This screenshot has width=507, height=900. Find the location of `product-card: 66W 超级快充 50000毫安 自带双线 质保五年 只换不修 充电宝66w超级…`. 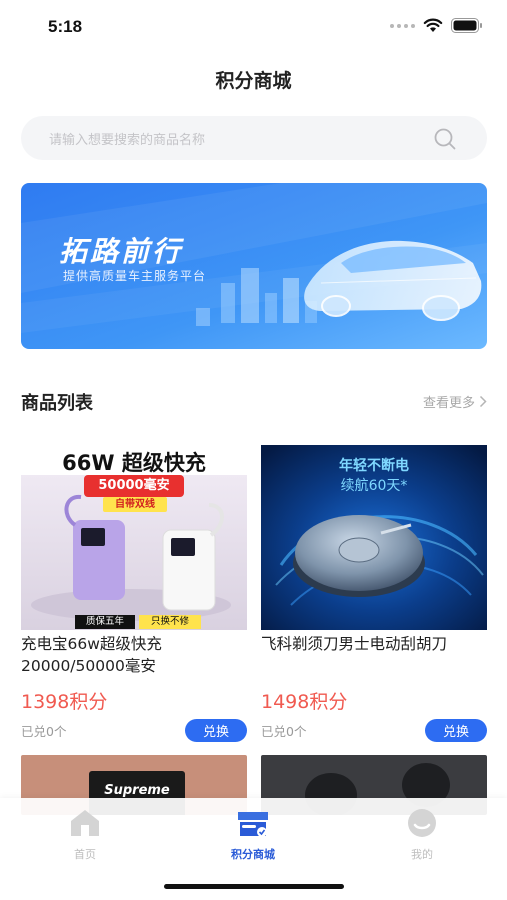

product-card: 66W 超级快充 50000毫安 自带双线 质保五年 只换不修 充电宝66w超级… is located at coordinates (134, 593).